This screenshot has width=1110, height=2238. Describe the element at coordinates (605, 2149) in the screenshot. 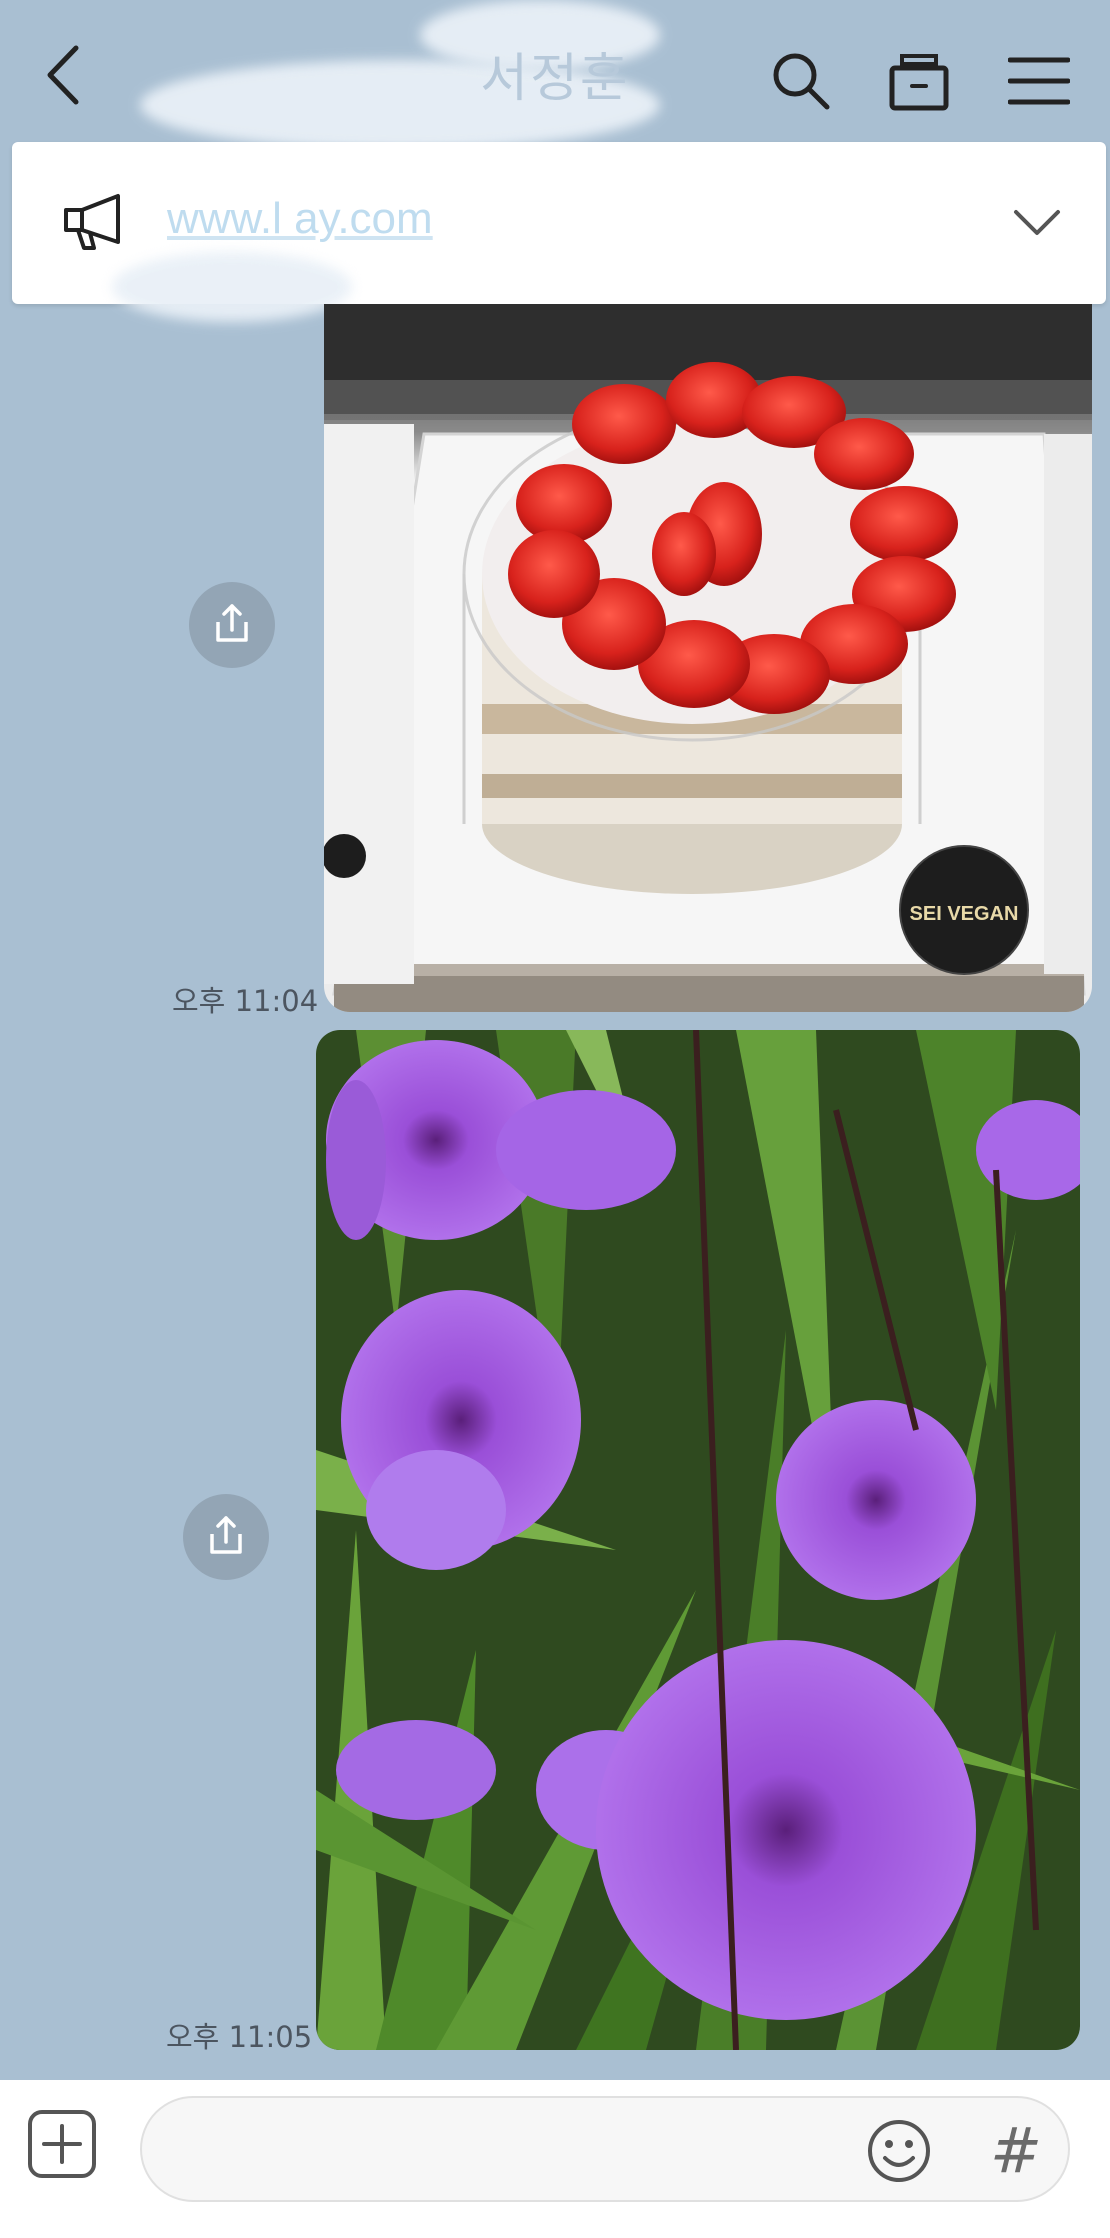

I see `message-input` at that location.